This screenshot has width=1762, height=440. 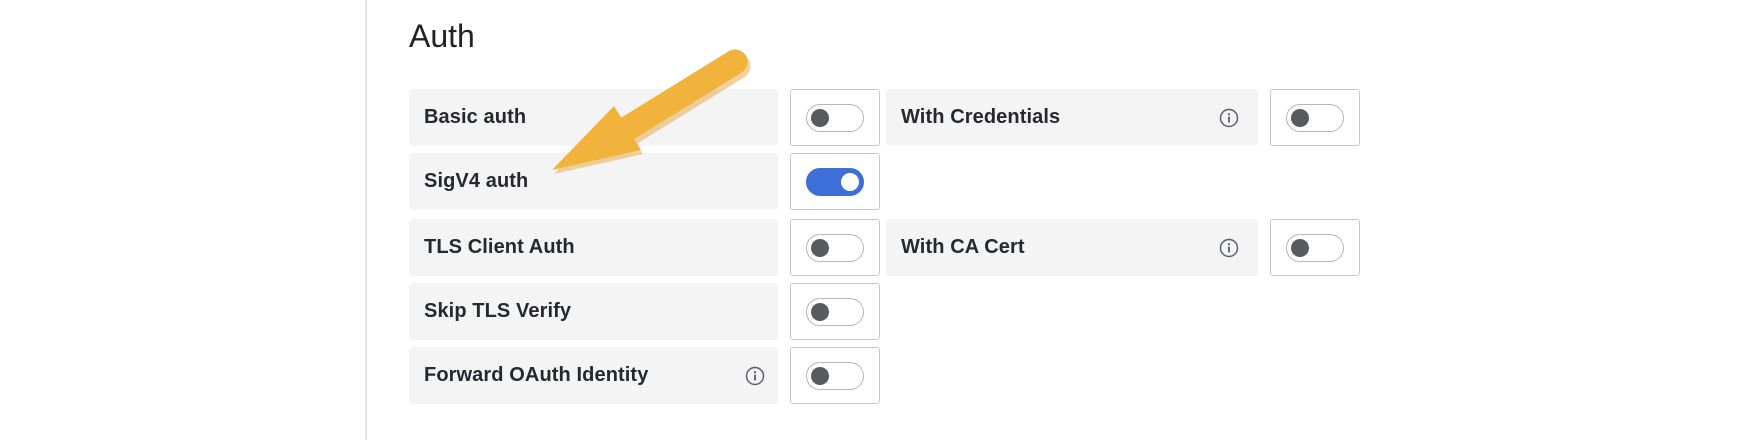 I want to click on label-basic-auth: Basic auth, so click(x=593, y=117).